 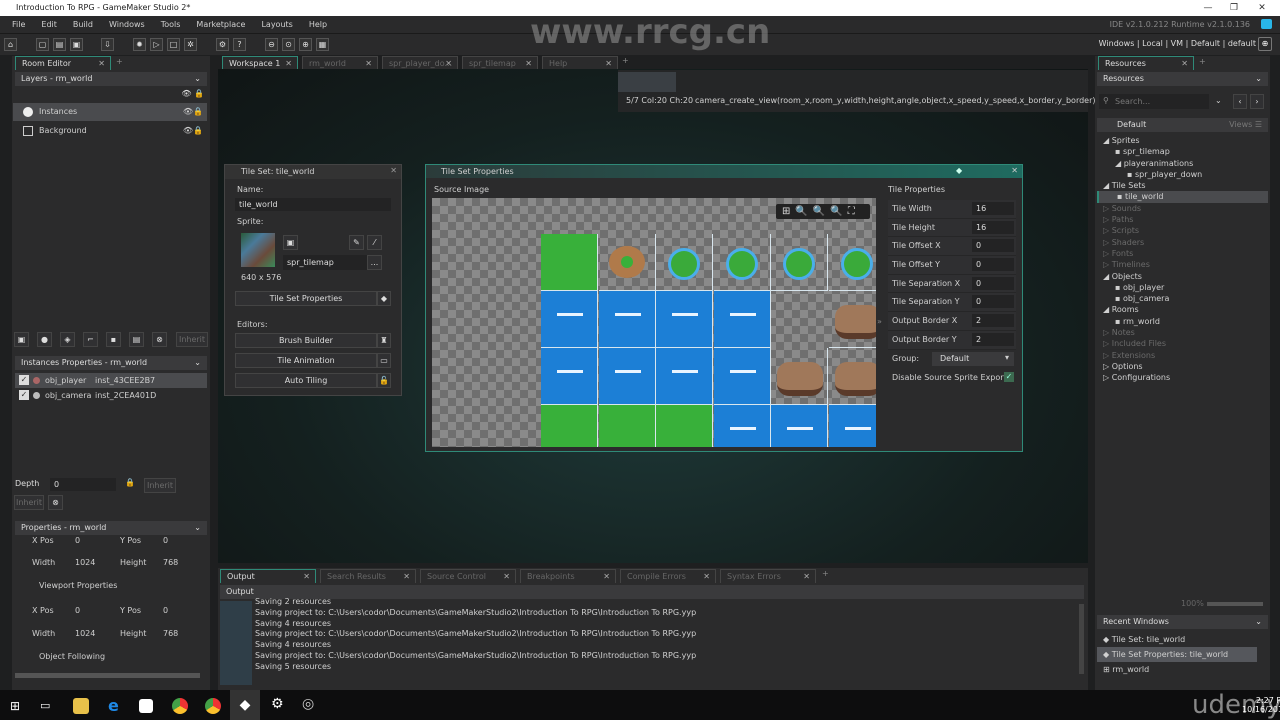 I want to click on viewport-xpos-value: 0, so click(x=77, y=610).